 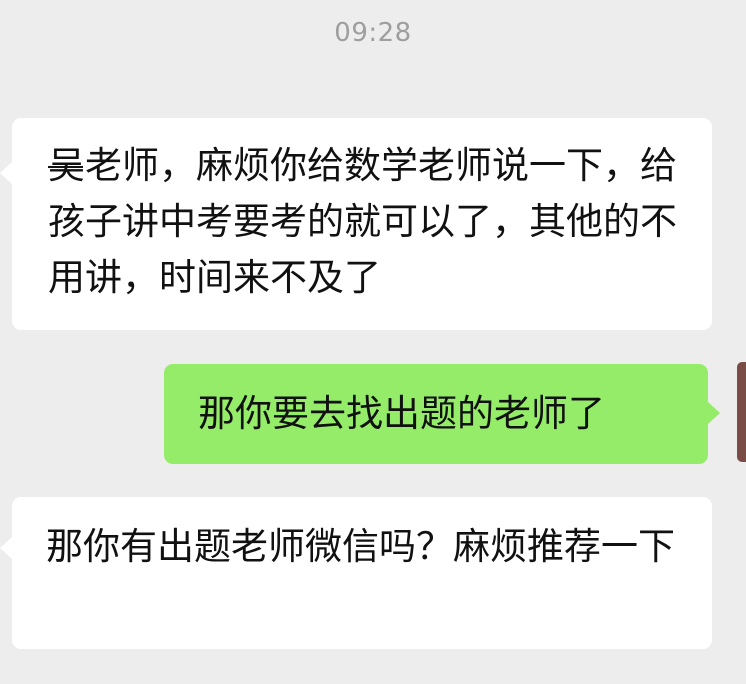 I want to click on message-text: 那你有出题老师微信吗？麻烦推荐一下, so click(x=360, y=546).